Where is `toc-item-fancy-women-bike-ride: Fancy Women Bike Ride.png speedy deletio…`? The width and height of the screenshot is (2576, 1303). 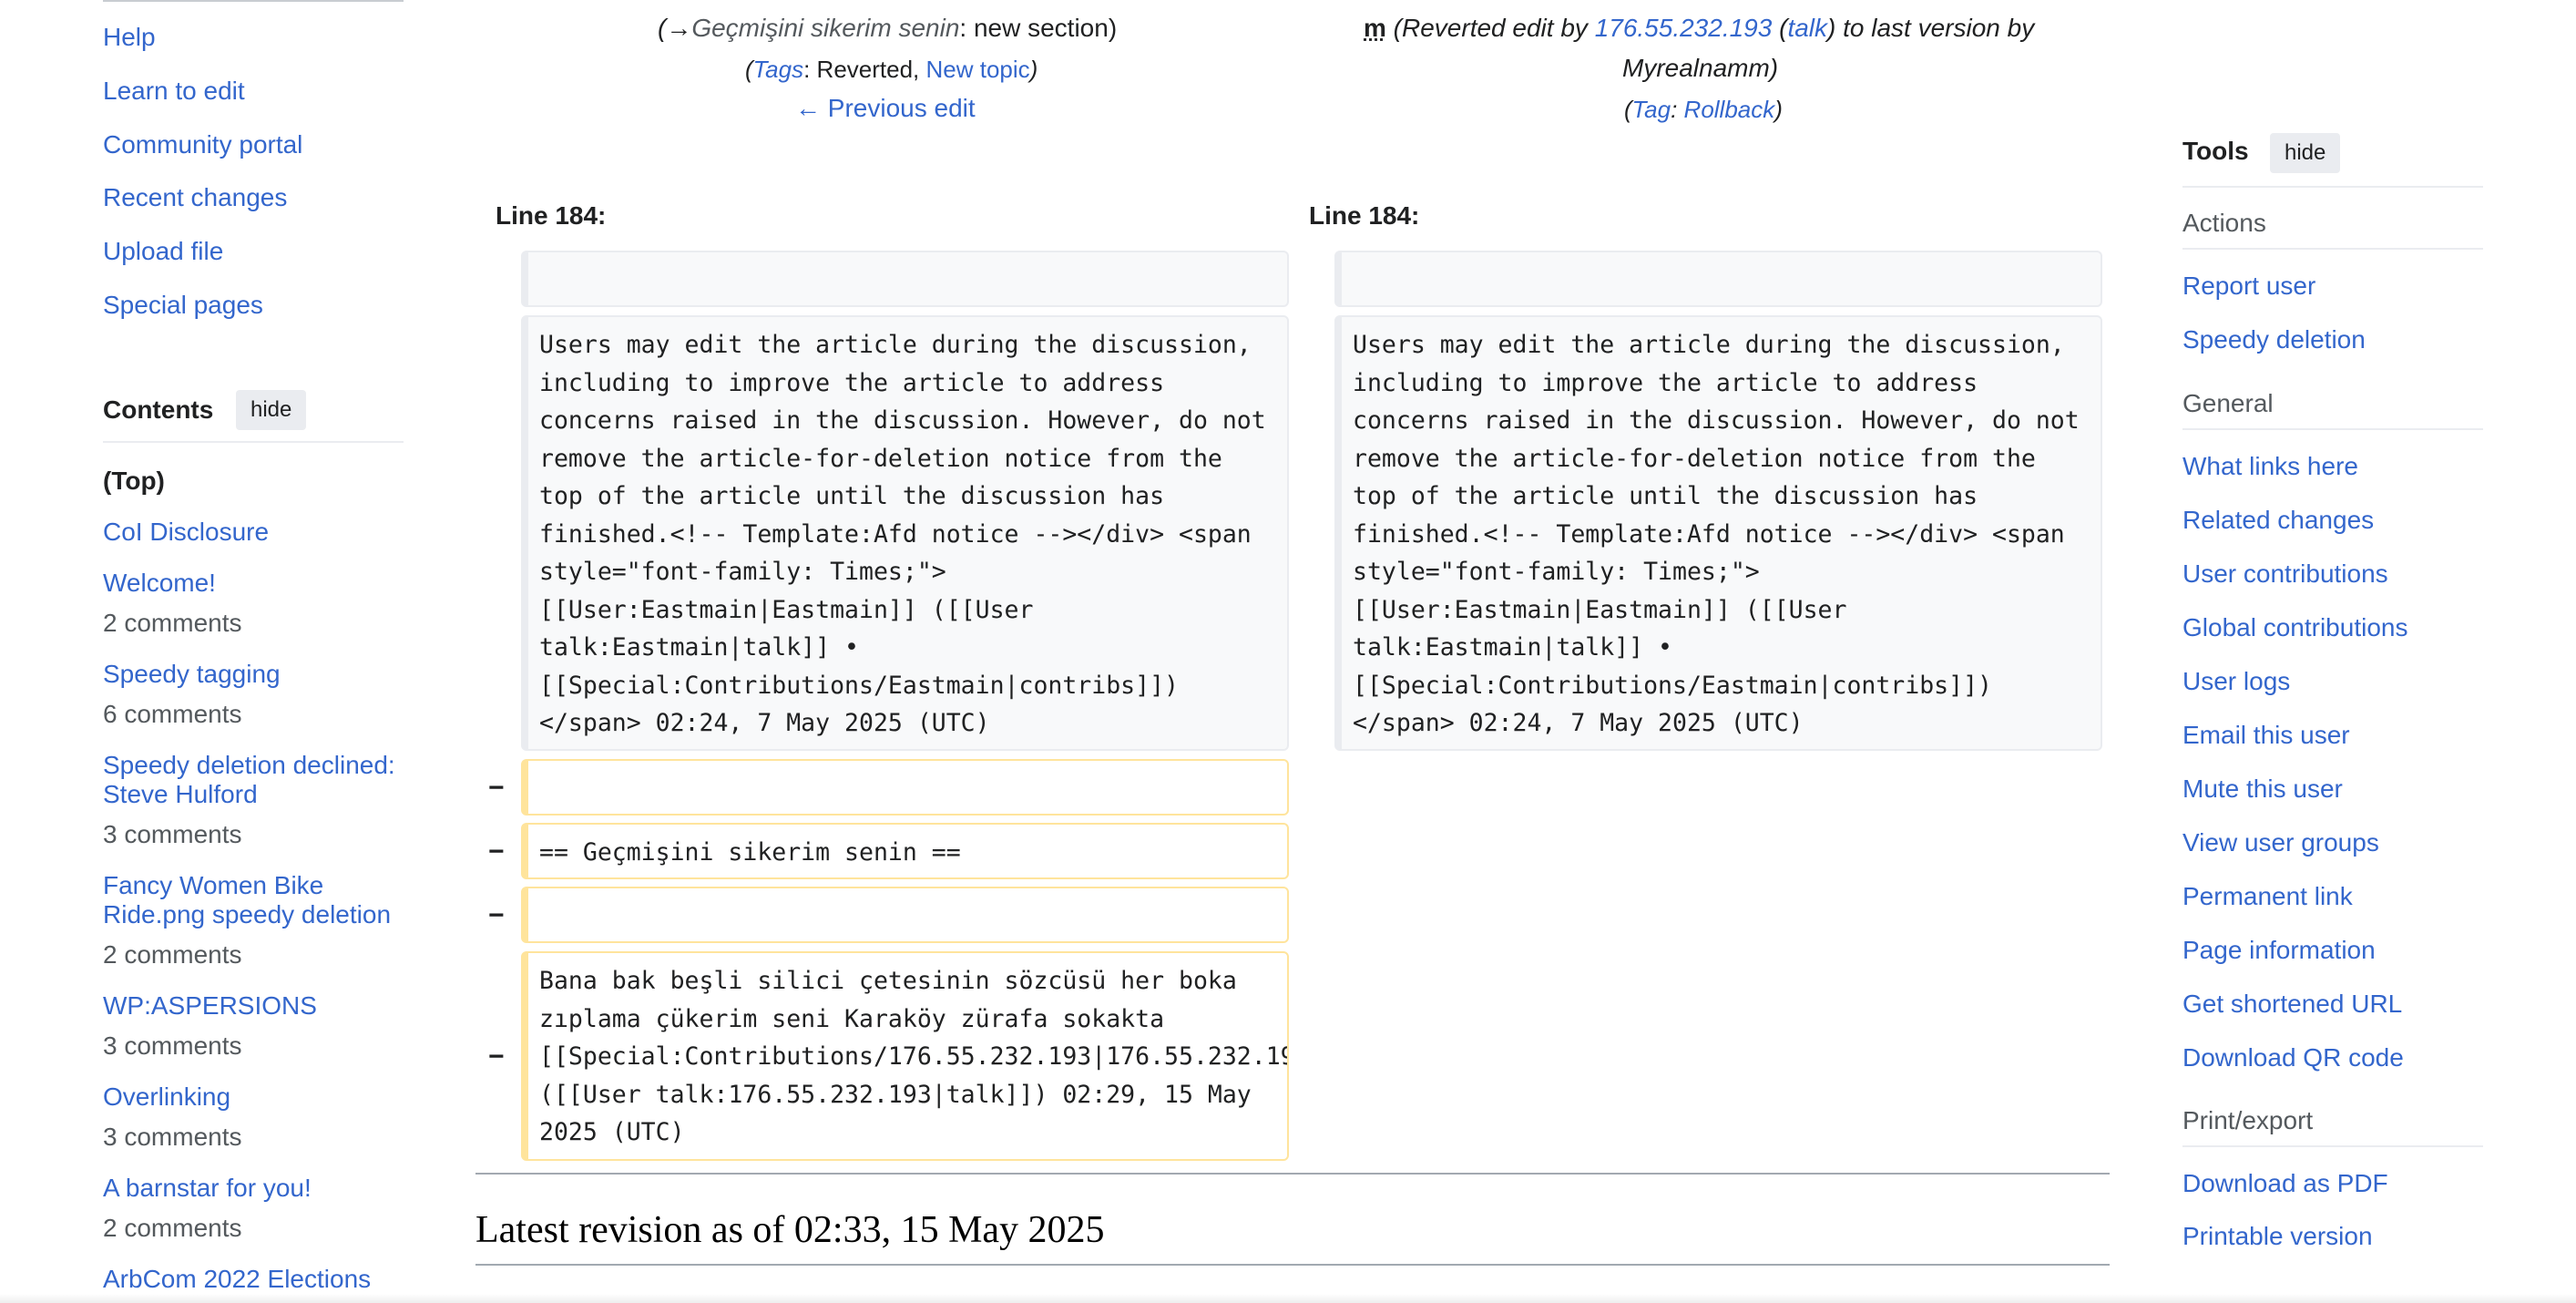 toc-item-fancy-women-bike-ride: Fancy Women Bike Ride.png speedy deletio… is located at coordinates (253, 900).